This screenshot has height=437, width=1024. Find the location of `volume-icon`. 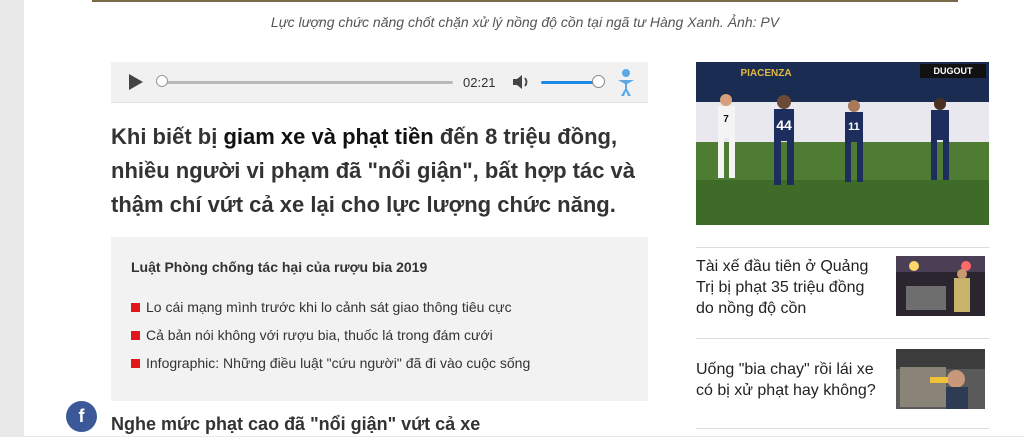

volume-icon is located at coordinates (521, 82).